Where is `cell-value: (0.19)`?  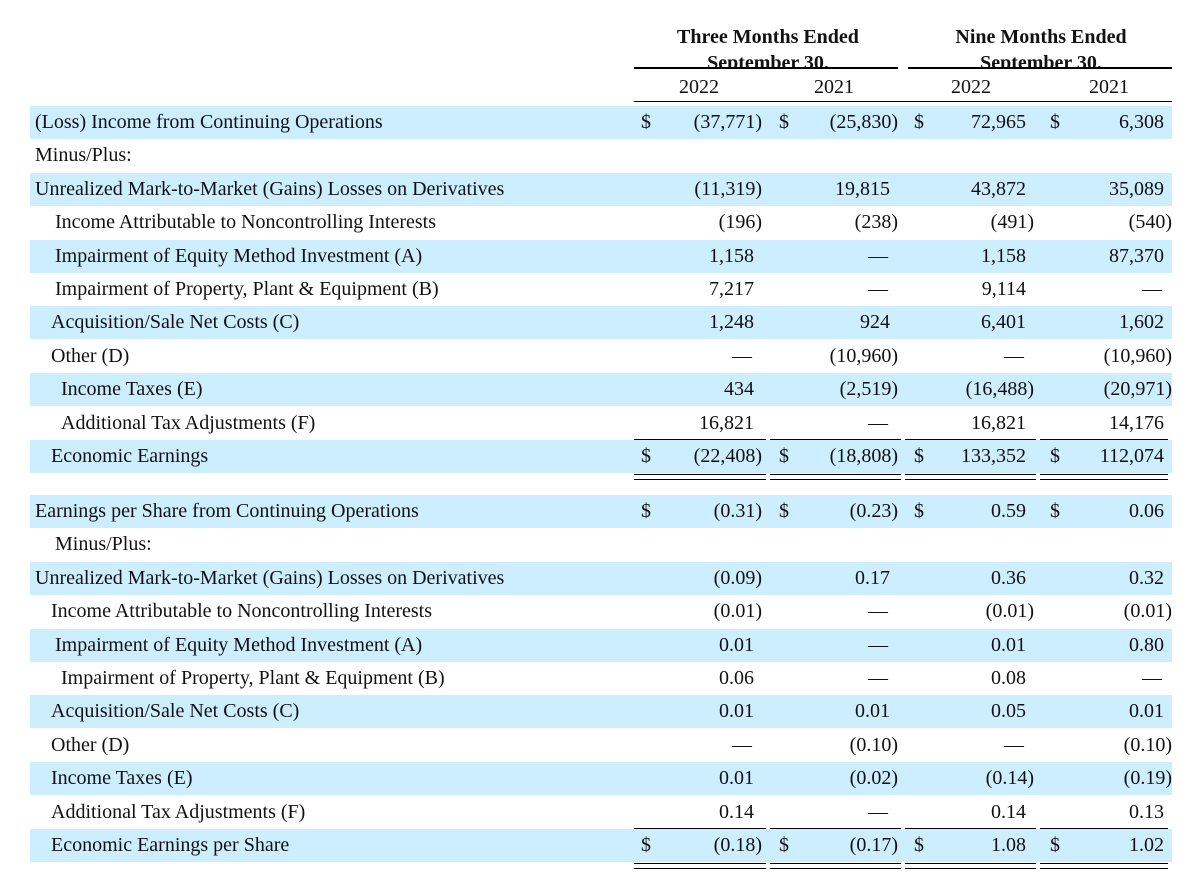 cell-value: (0.19) is located at coordinates (1147, 778).